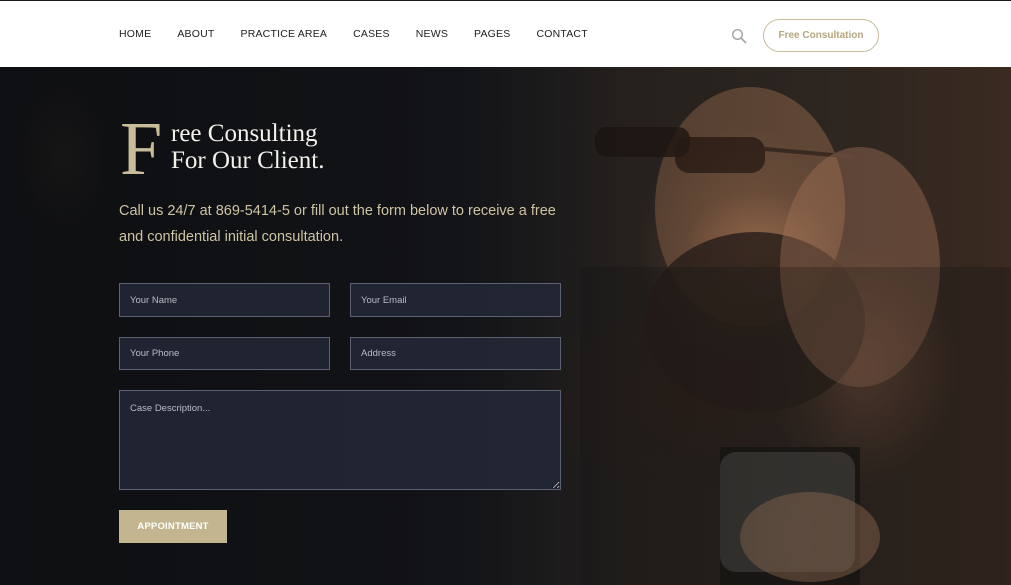 The width and height of the screenshot is (1011, 585). Describe the element at coordinates (492, 34) in the screenshot. I see `nav-pages: PAGES` at that location.